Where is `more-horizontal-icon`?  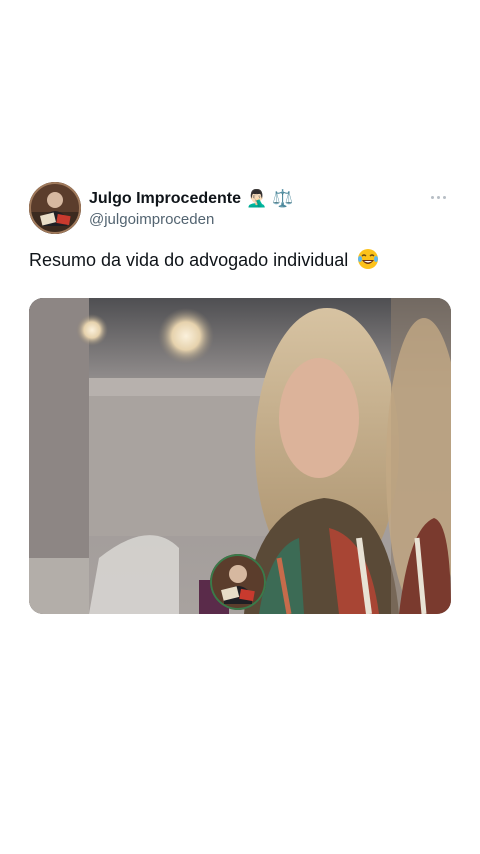 more-horizontal-icon is located at coordinates (440, 197).